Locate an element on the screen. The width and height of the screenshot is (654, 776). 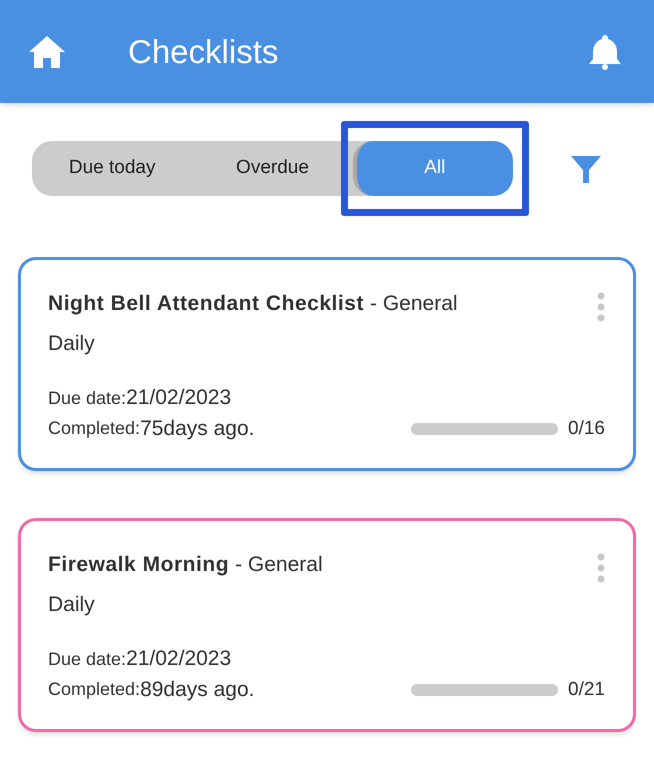
completed-value: 75days ago. is located at coordinates (197, 429).